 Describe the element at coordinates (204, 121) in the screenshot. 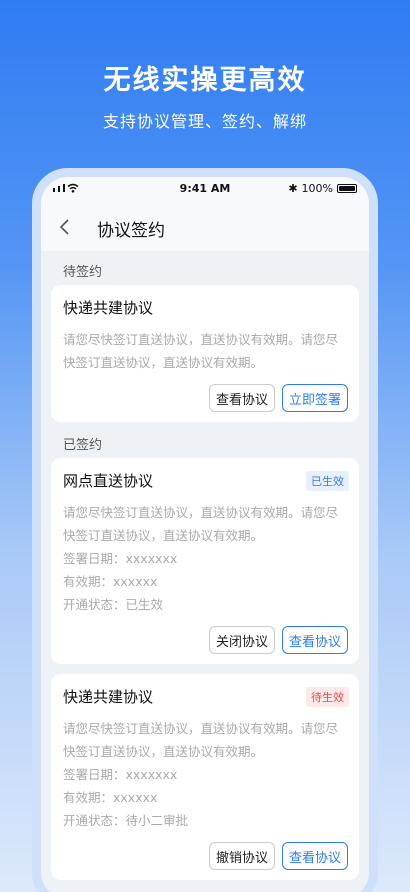

I see `promo-subtitle: 支持协议管理、签约、解绑` at that location.